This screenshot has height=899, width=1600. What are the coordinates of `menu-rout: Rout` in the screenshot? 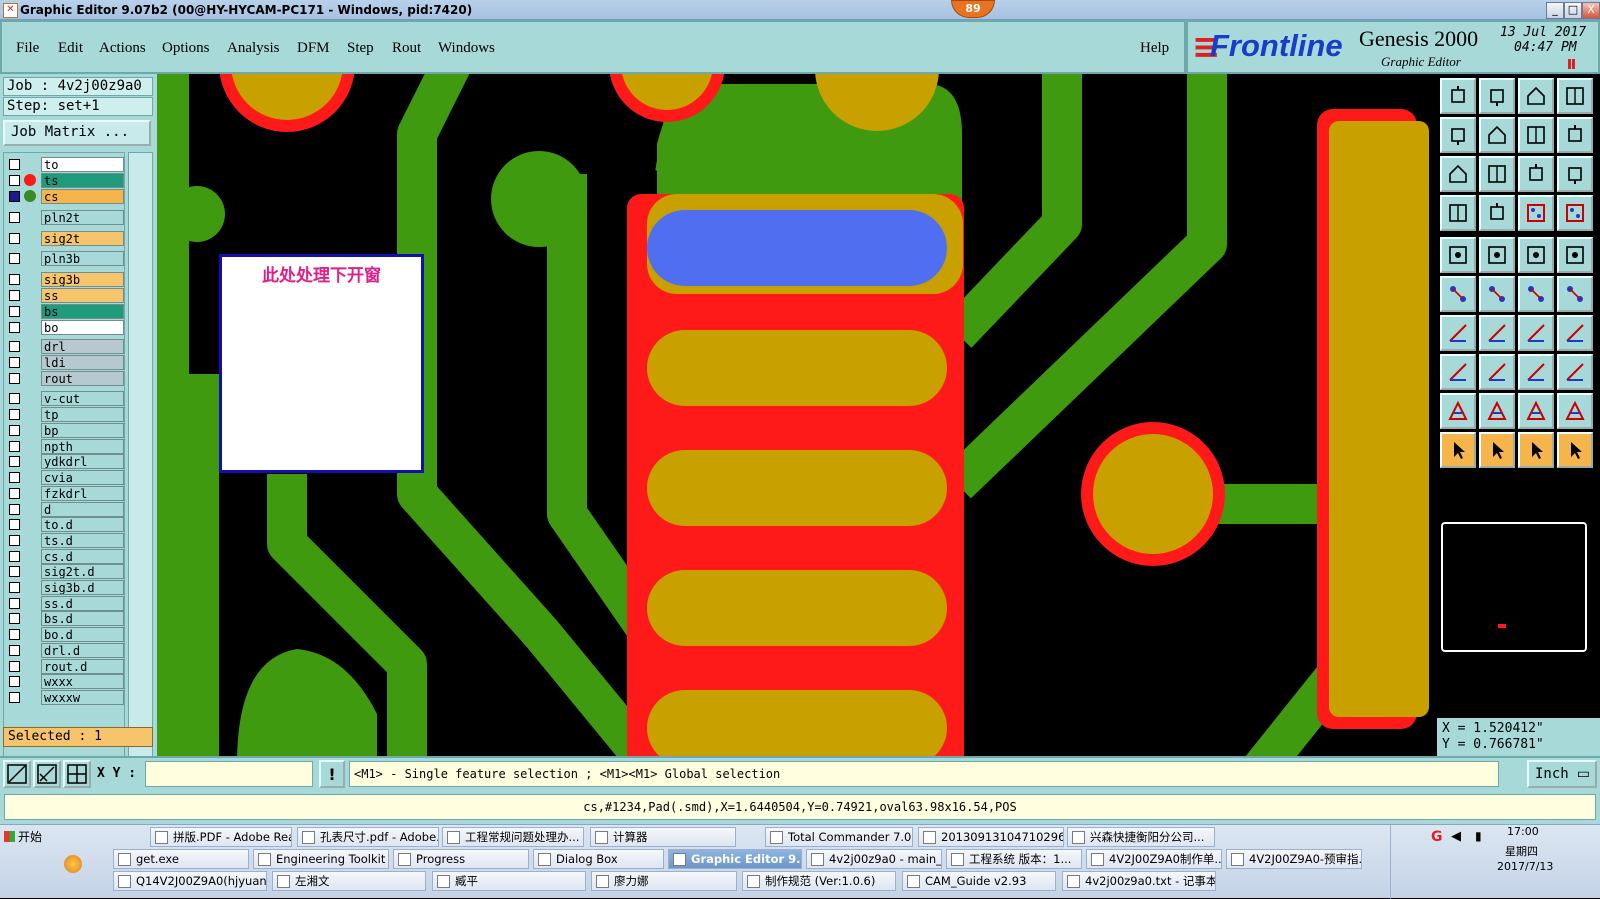 It's located at (406, 48).